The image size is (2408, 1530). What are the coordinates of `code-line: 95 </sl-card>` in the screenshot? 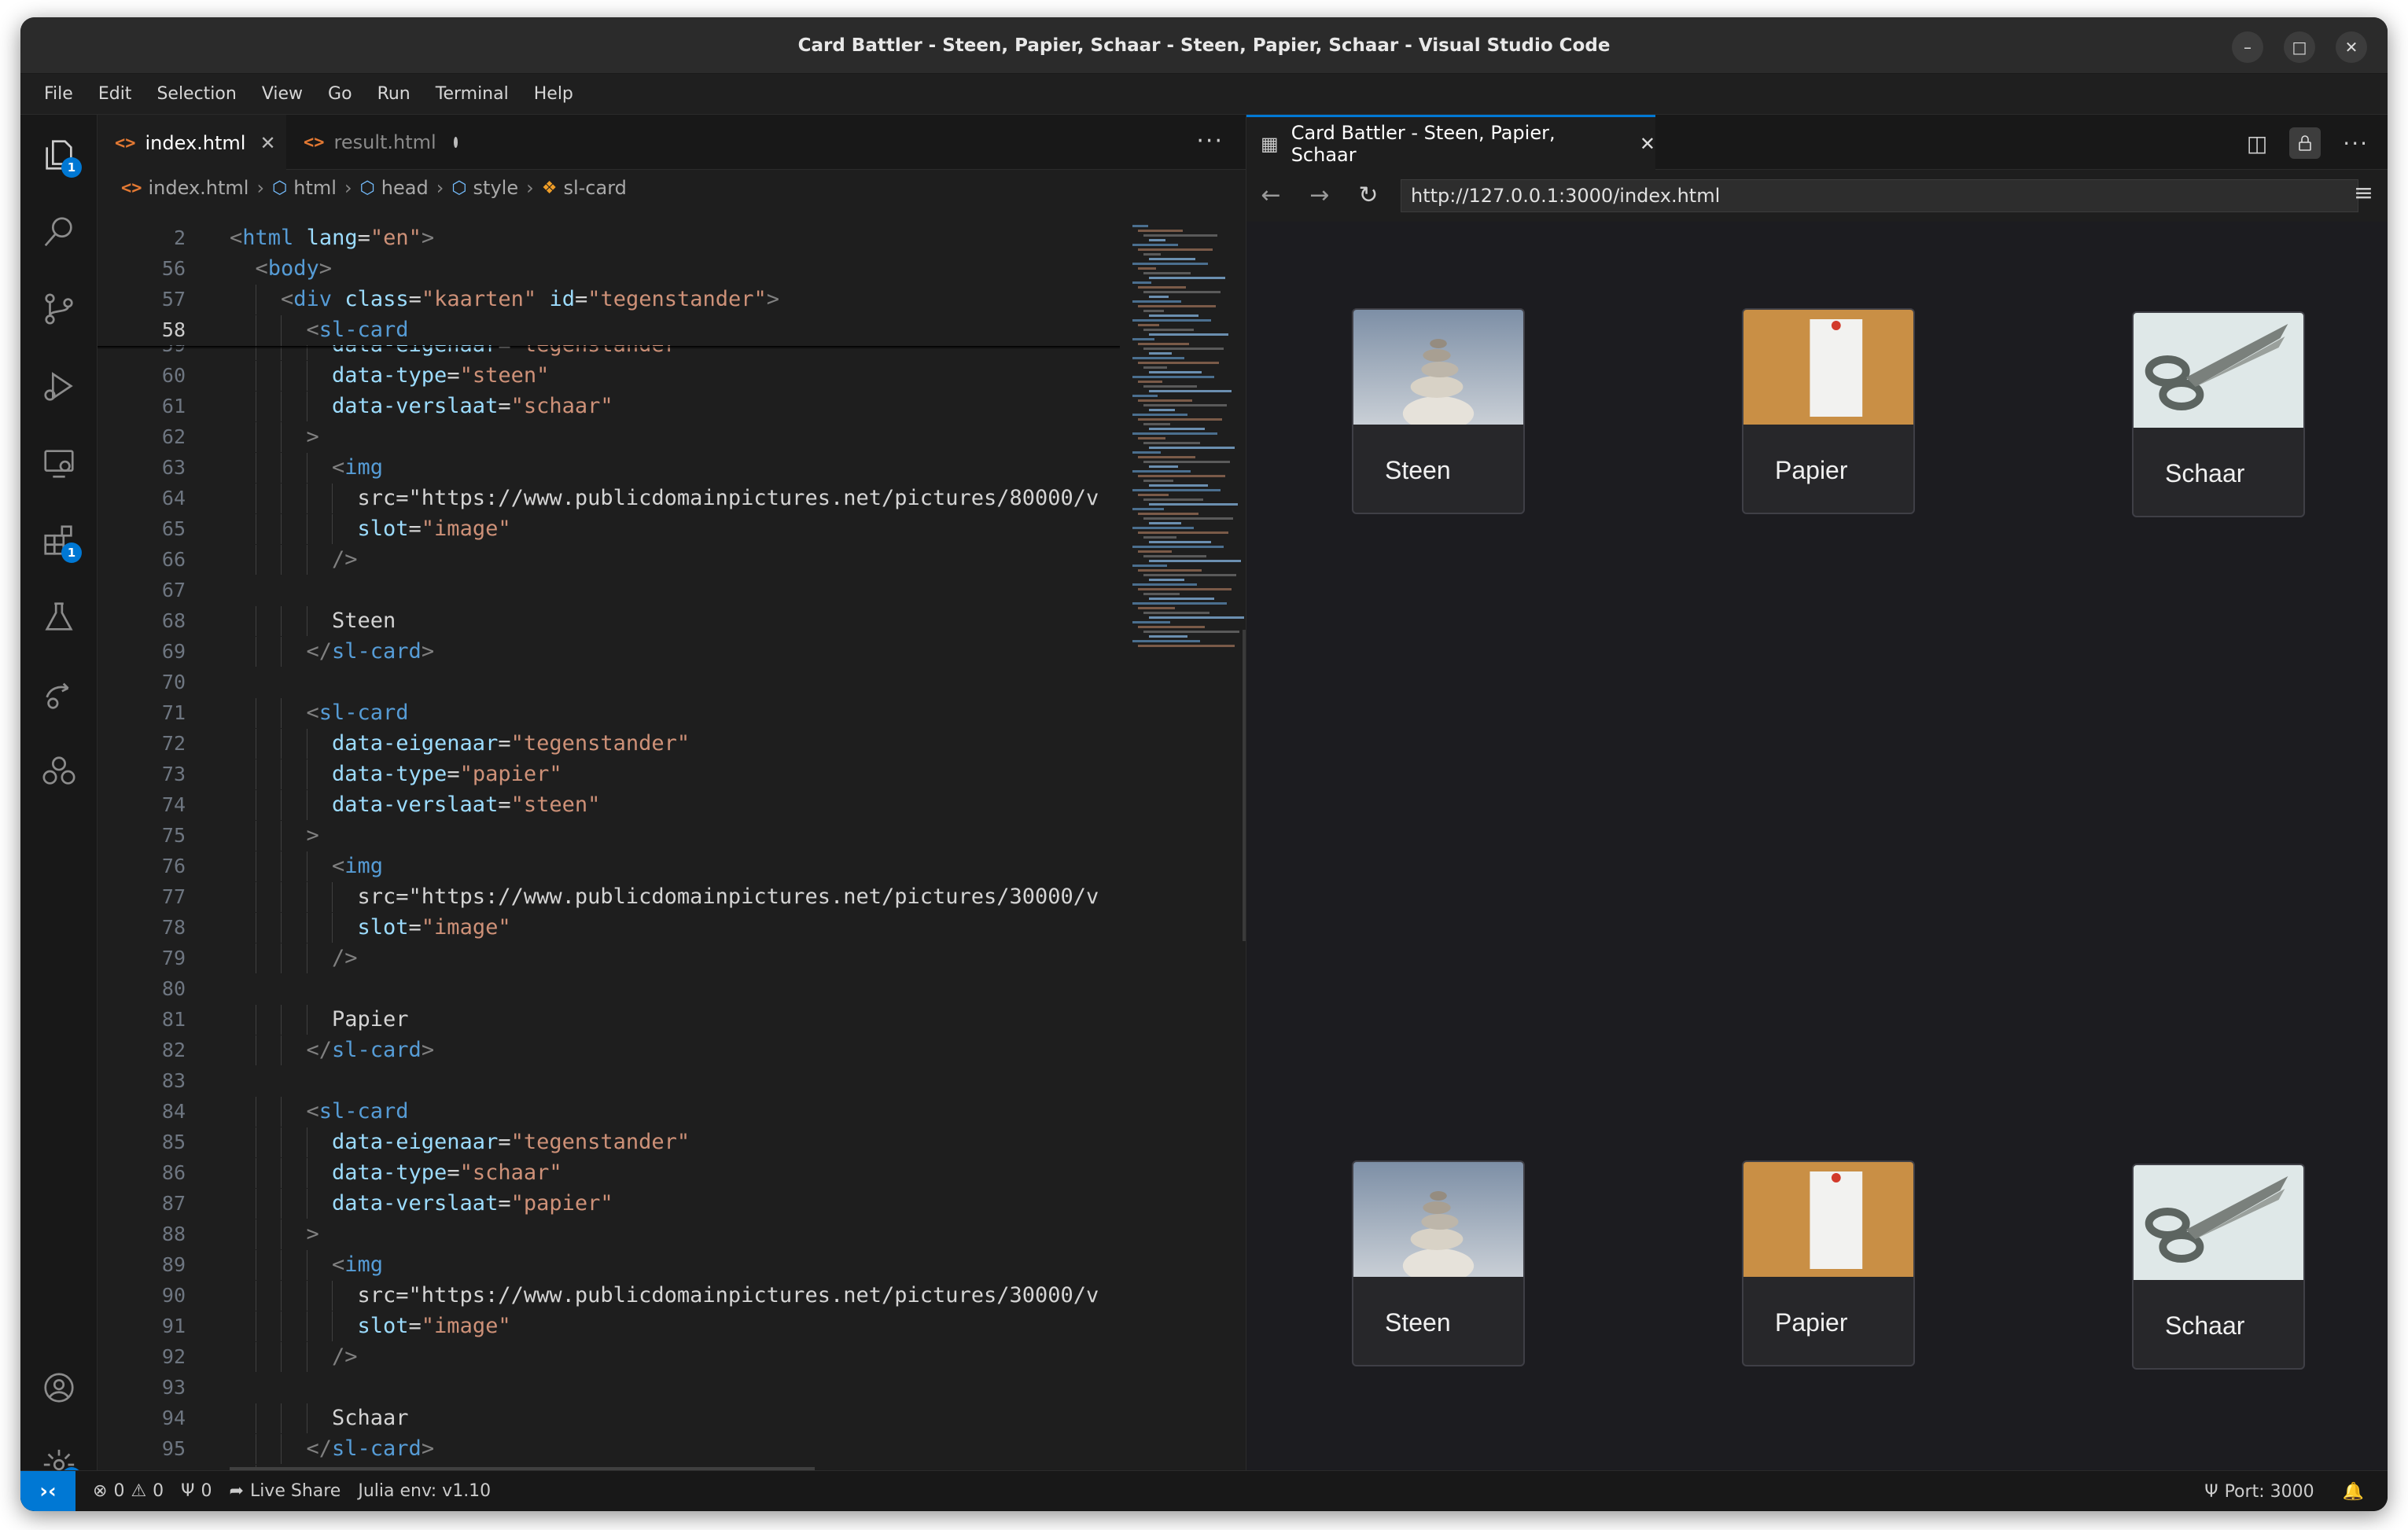 It's located at (609, 1449).